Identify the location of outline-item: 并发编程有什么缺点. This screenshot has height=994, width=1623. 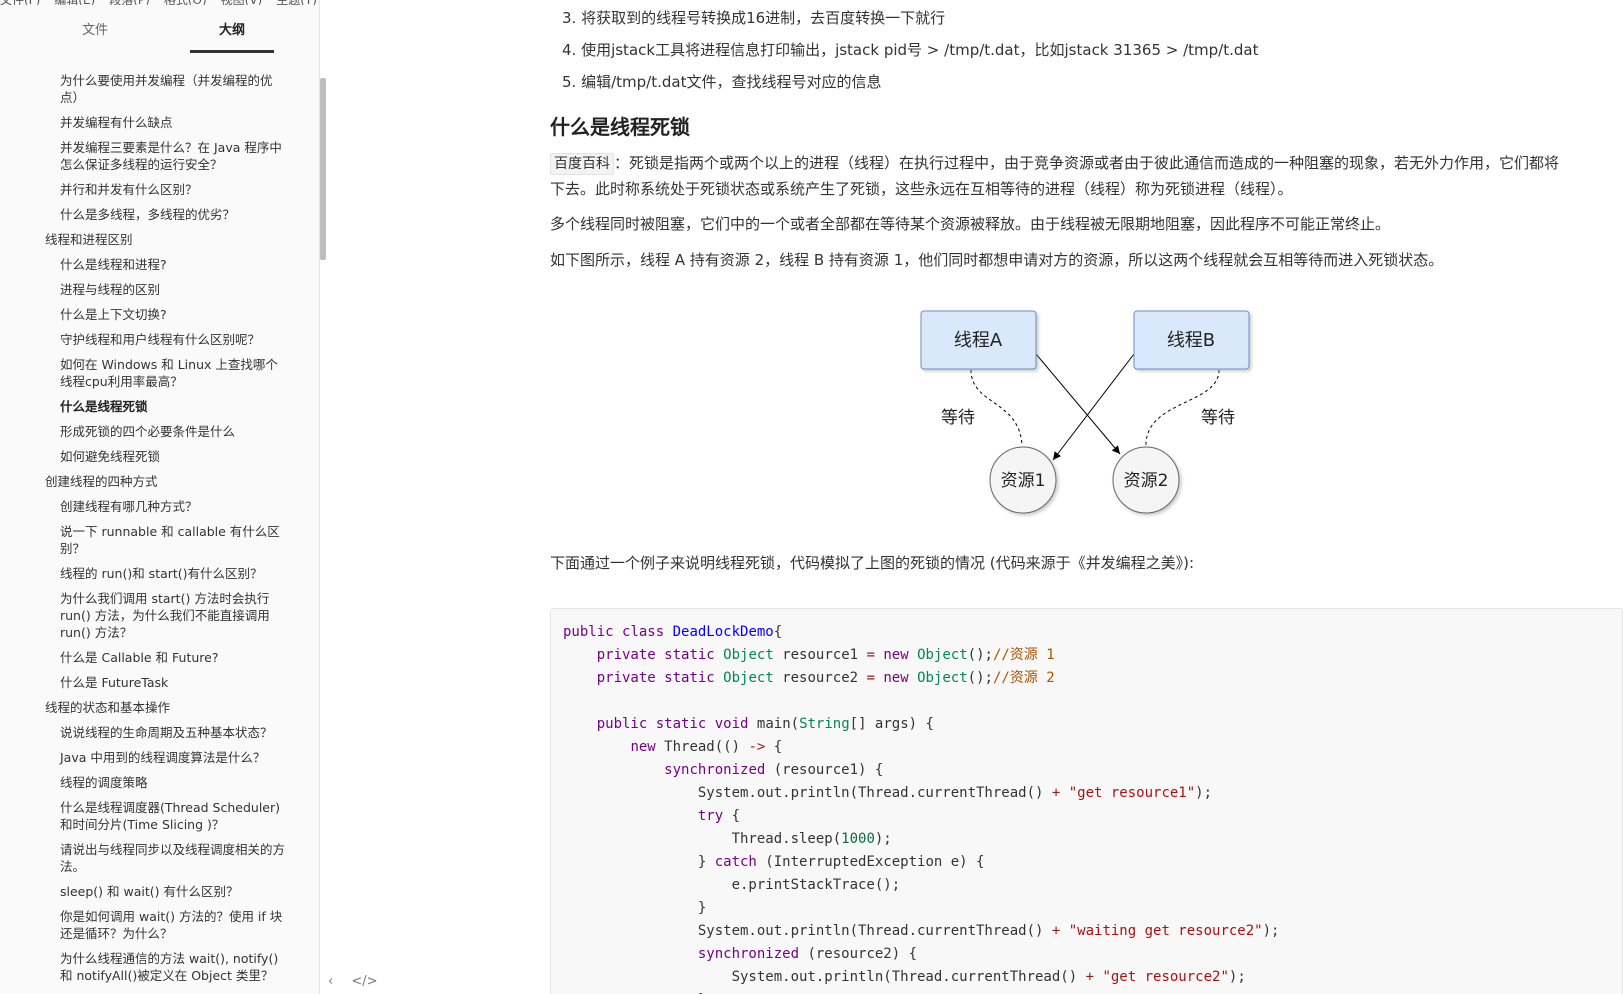
(155, 122).